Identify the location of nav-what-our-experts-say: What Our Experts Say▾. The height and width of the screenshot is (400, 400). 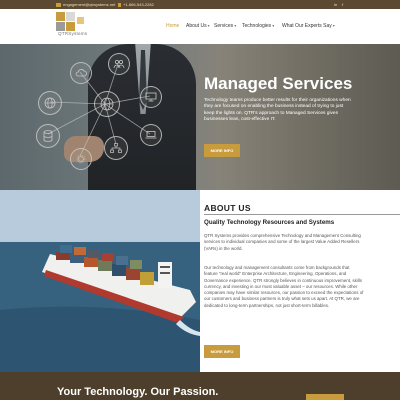
(308, 26).